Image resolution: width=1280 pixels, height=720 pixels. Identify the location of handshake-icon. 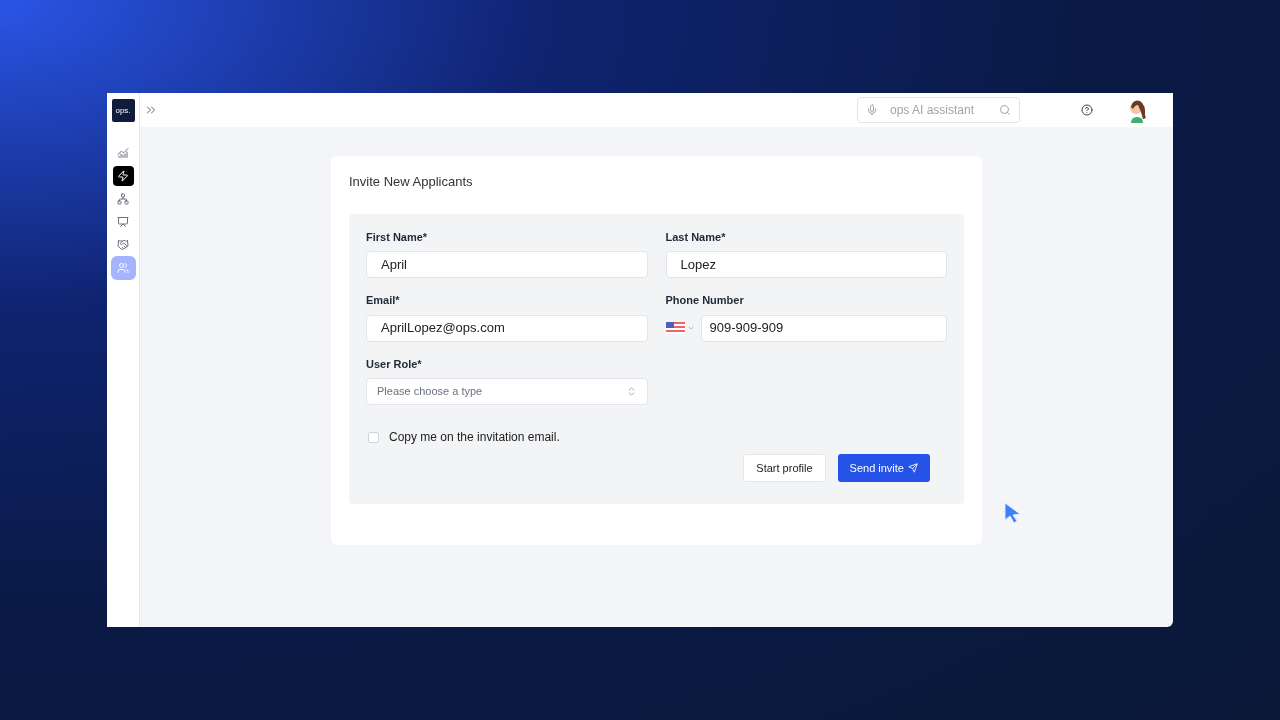
(123, 245).